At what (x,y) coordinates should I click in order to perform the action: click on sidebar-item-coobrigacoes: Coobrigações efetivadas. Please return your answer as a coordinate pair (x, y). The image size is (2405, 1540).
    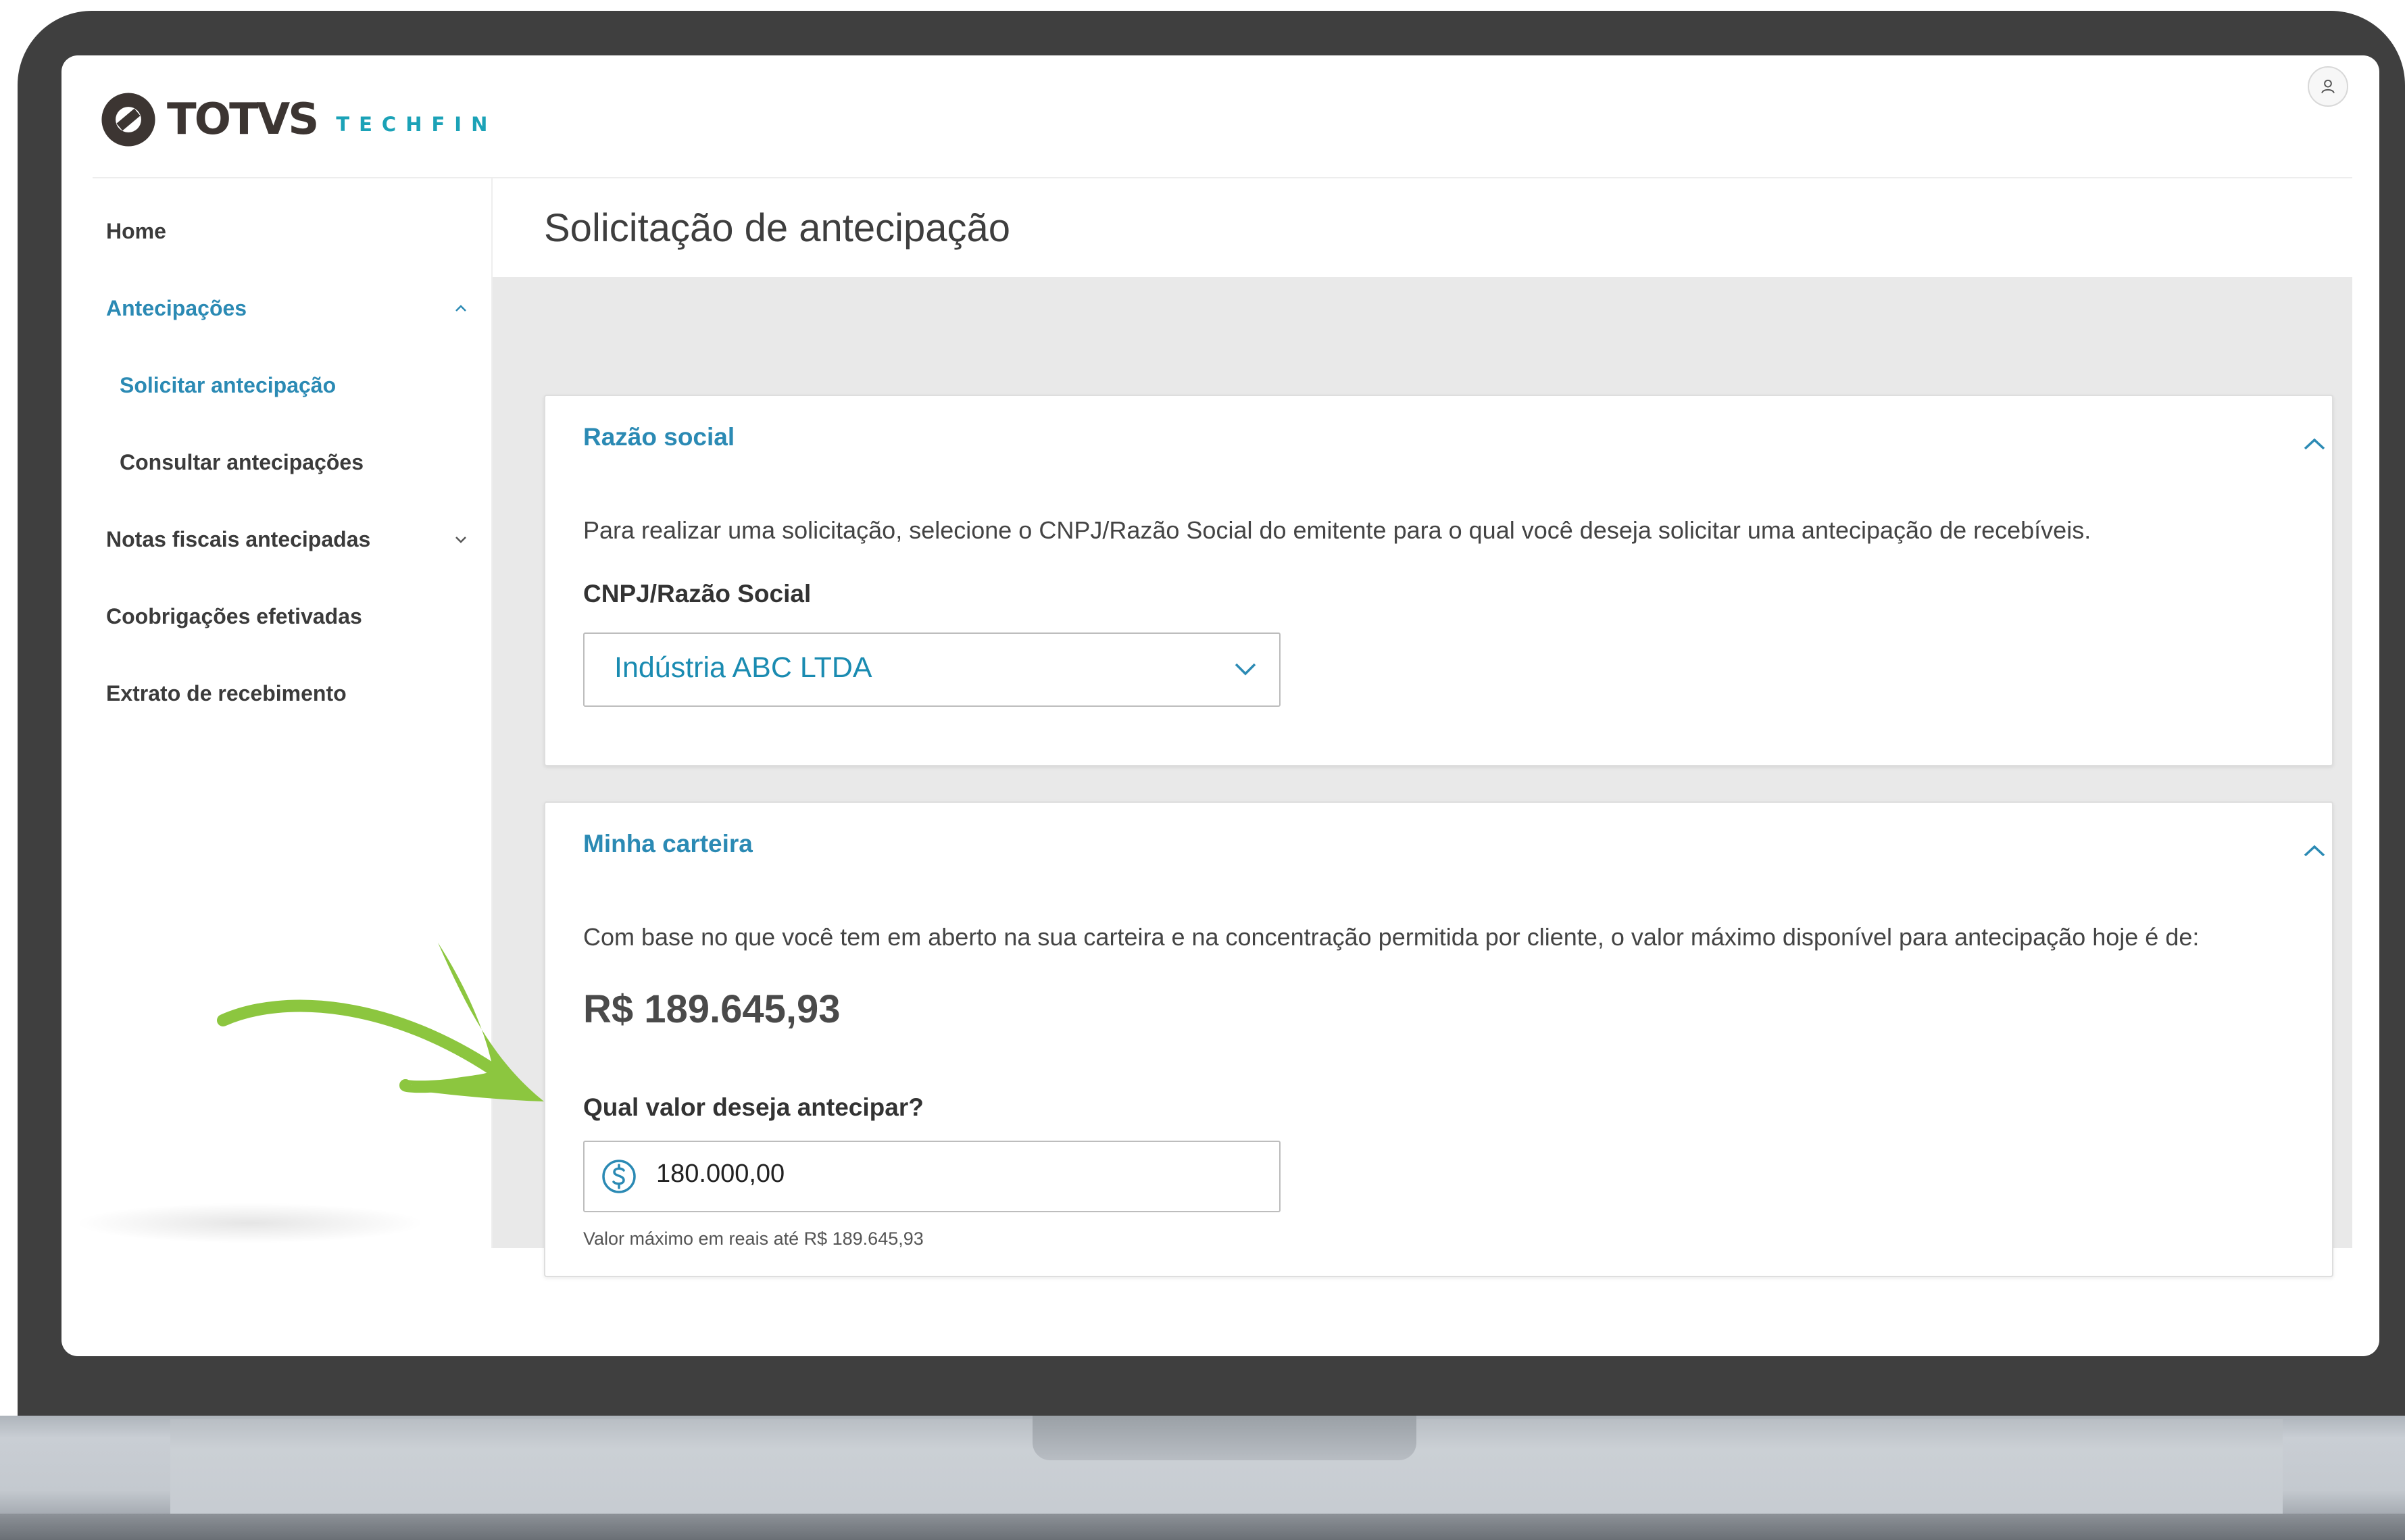
    Looking at the image, I should click on (295, 616).